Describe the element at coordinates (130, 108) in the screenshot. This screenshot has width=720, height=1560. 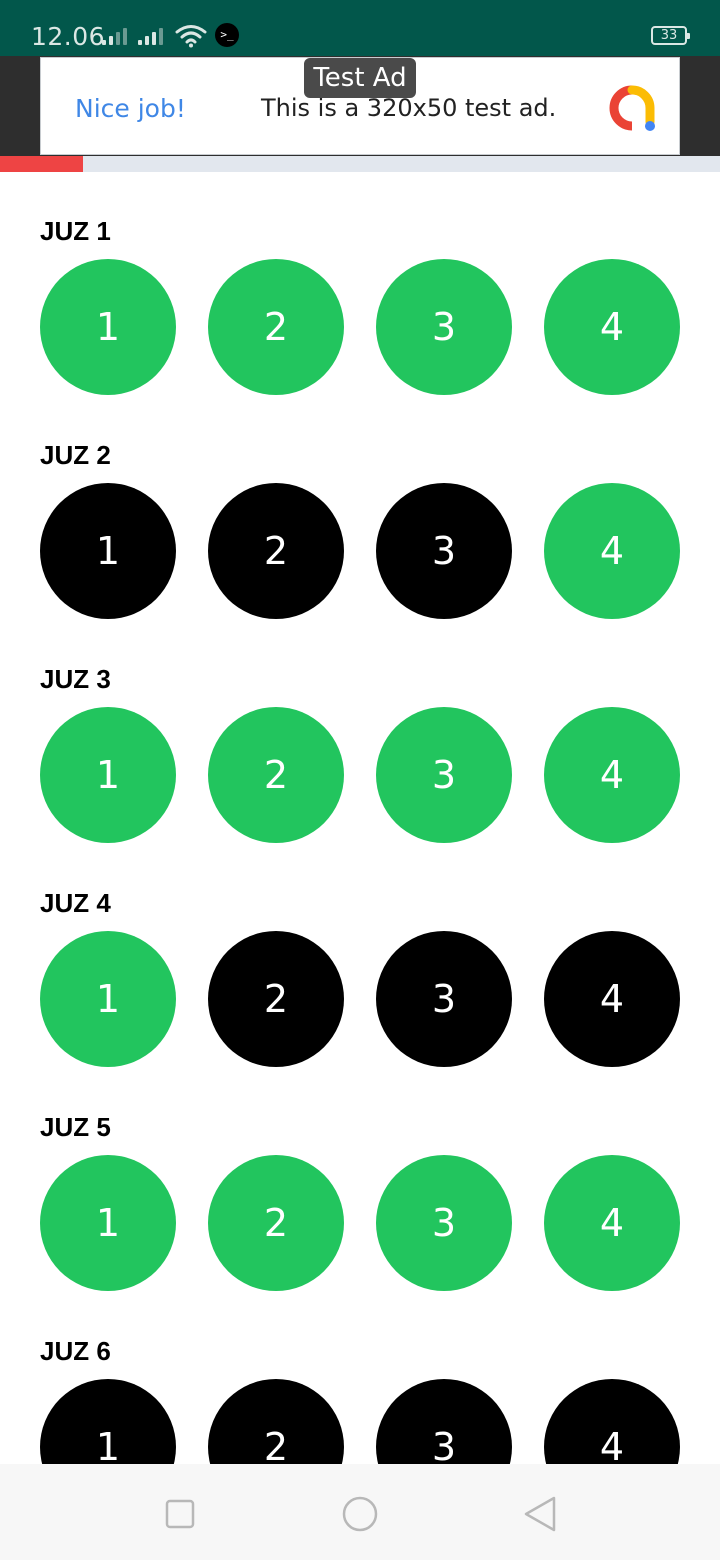
I see `ad-headline: Nice job!` at that location.